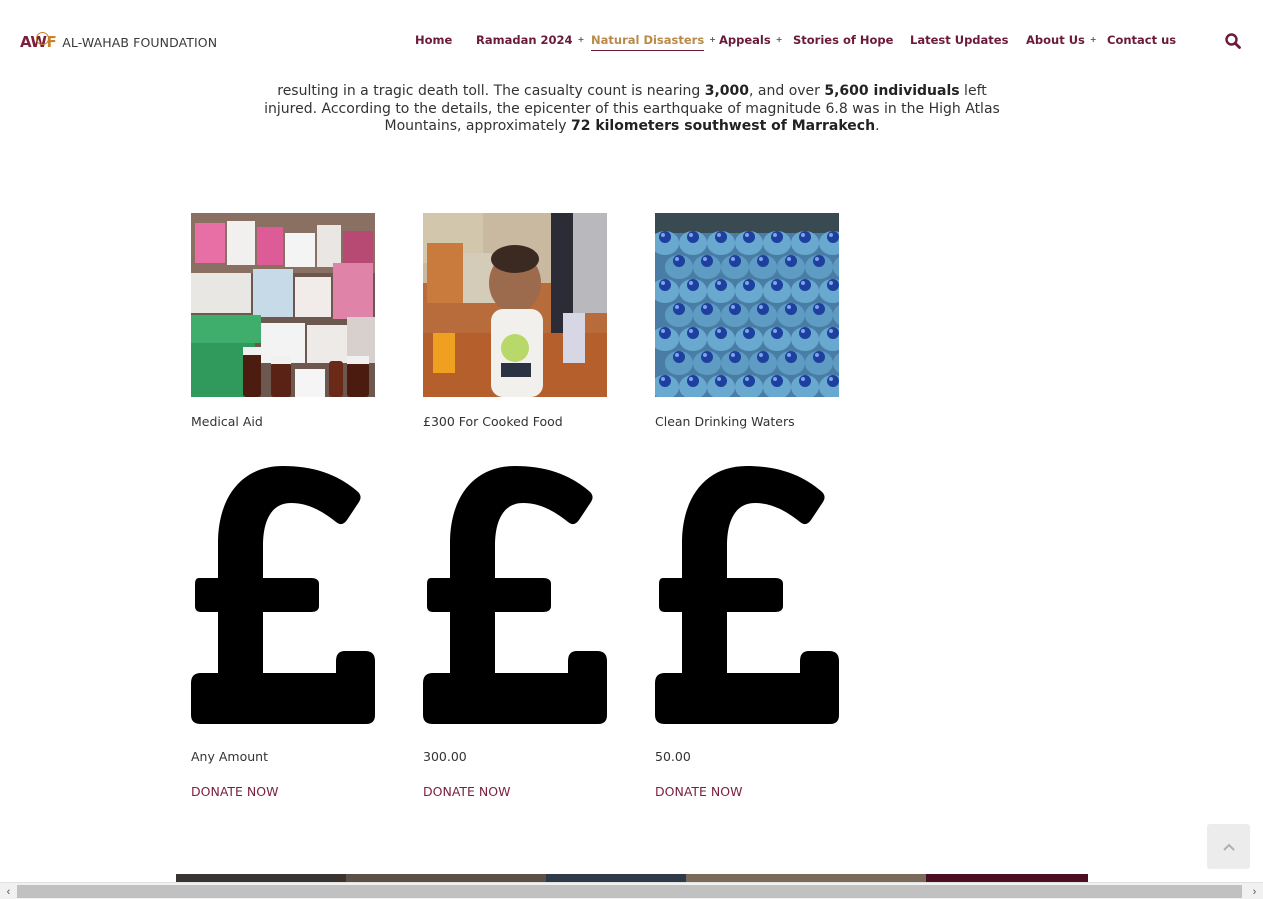 This screenshot has width=1263, height=899. Describe the element at coordinates (466, 791) in the screenshot. I see `donate-now-button-cooked-food: DONATE NOW` at that location.